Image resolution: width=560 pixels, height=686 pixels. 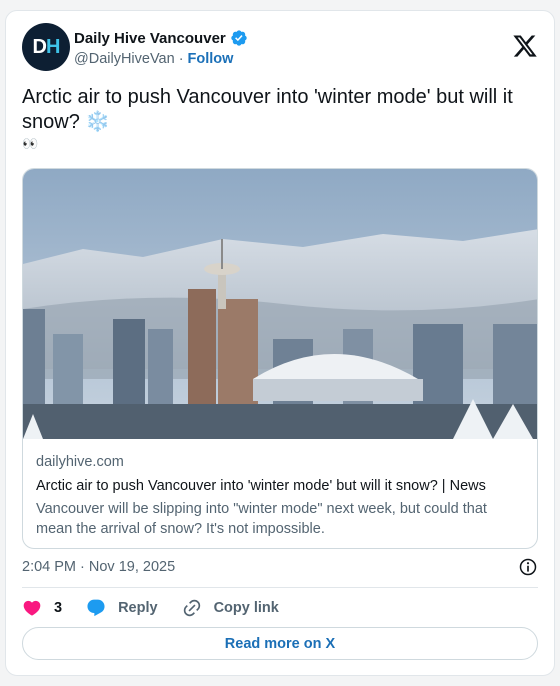 What do you see at coordinates (42, 608) in the screenshot?
I see `like-button: 3` at bounding box center [42, 608].